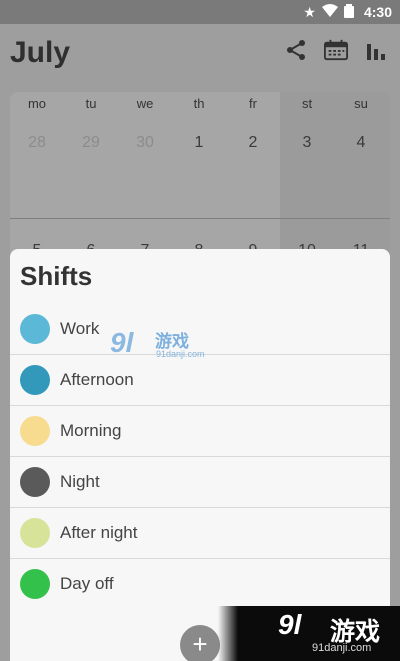 Image resolution: width=400 pixels, height=661 pixels. What do you see at coordinates (253, 103) in the screenshot?
I see `weekday-header: fr` at bounding box center [253, 103].